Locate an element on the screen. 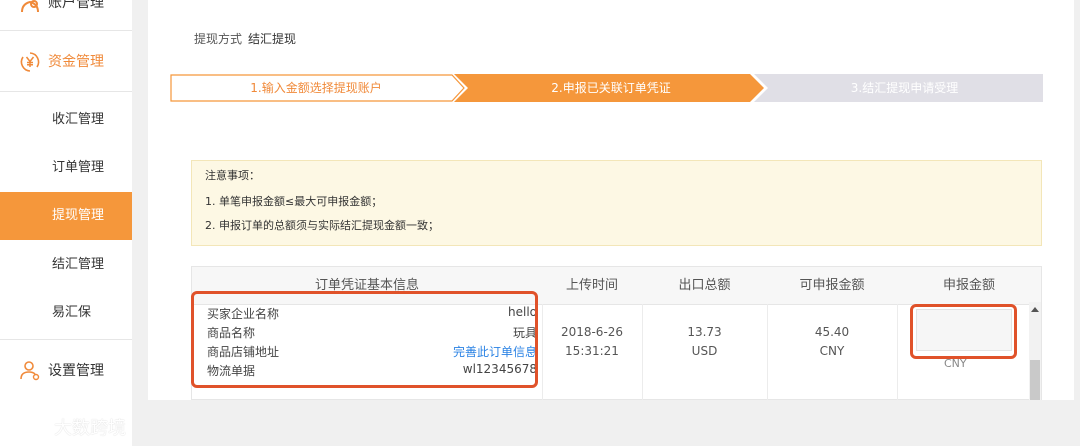 The height and width of the screenshot is (446, 1080). scroll-thumb is located at coordinates (1035, 380).